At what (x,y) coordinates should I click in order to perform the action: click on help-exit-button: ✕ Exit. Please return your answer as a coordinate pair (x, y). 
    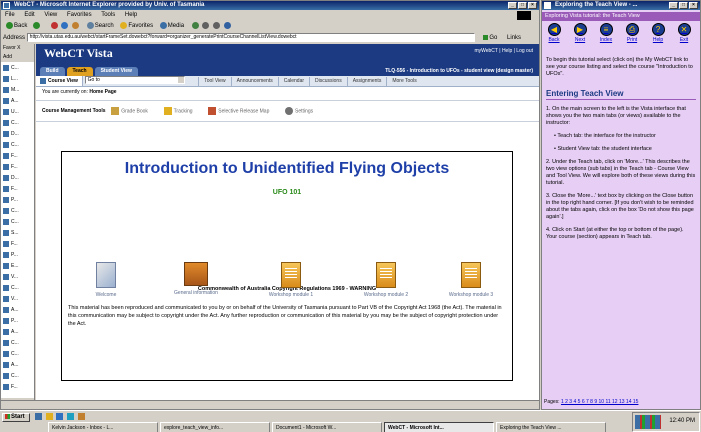
    Looking at the image, I should click on (684, 33).